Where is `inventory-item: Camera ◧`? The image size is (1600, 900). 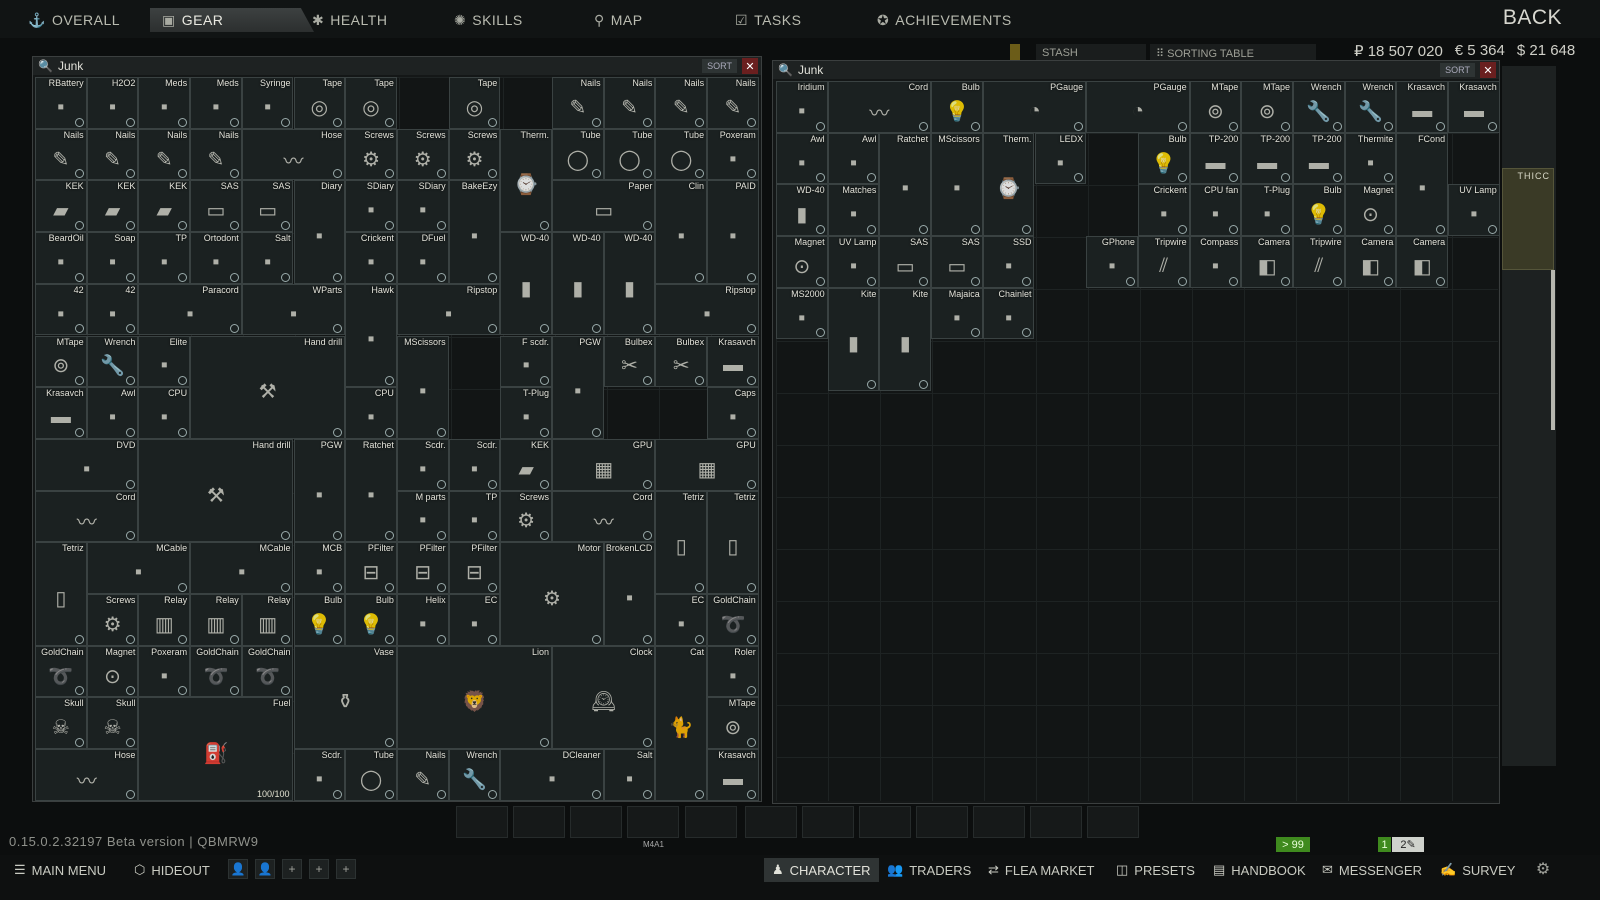 inventory-item: Camera ◧ is located at coordinates (1370, 262).